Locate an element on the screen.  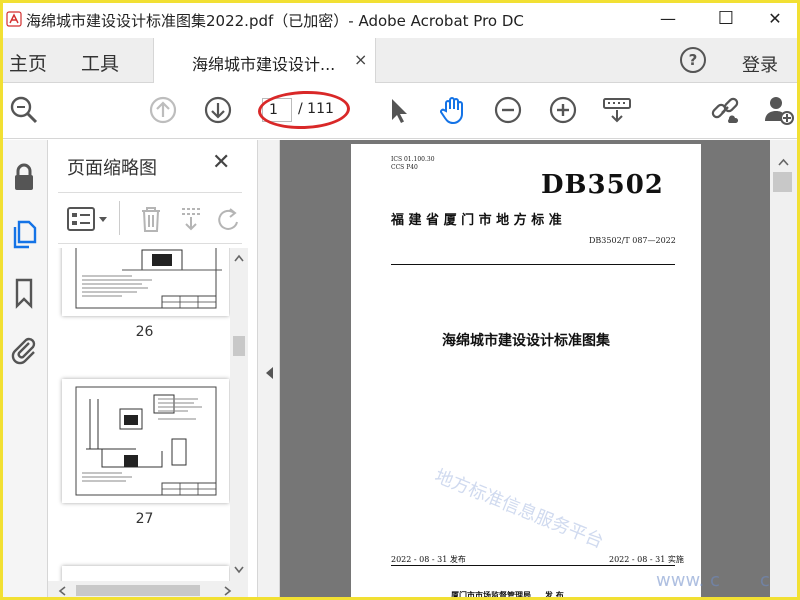
close-window-button: ✕ is located at coordinates (775, 18).